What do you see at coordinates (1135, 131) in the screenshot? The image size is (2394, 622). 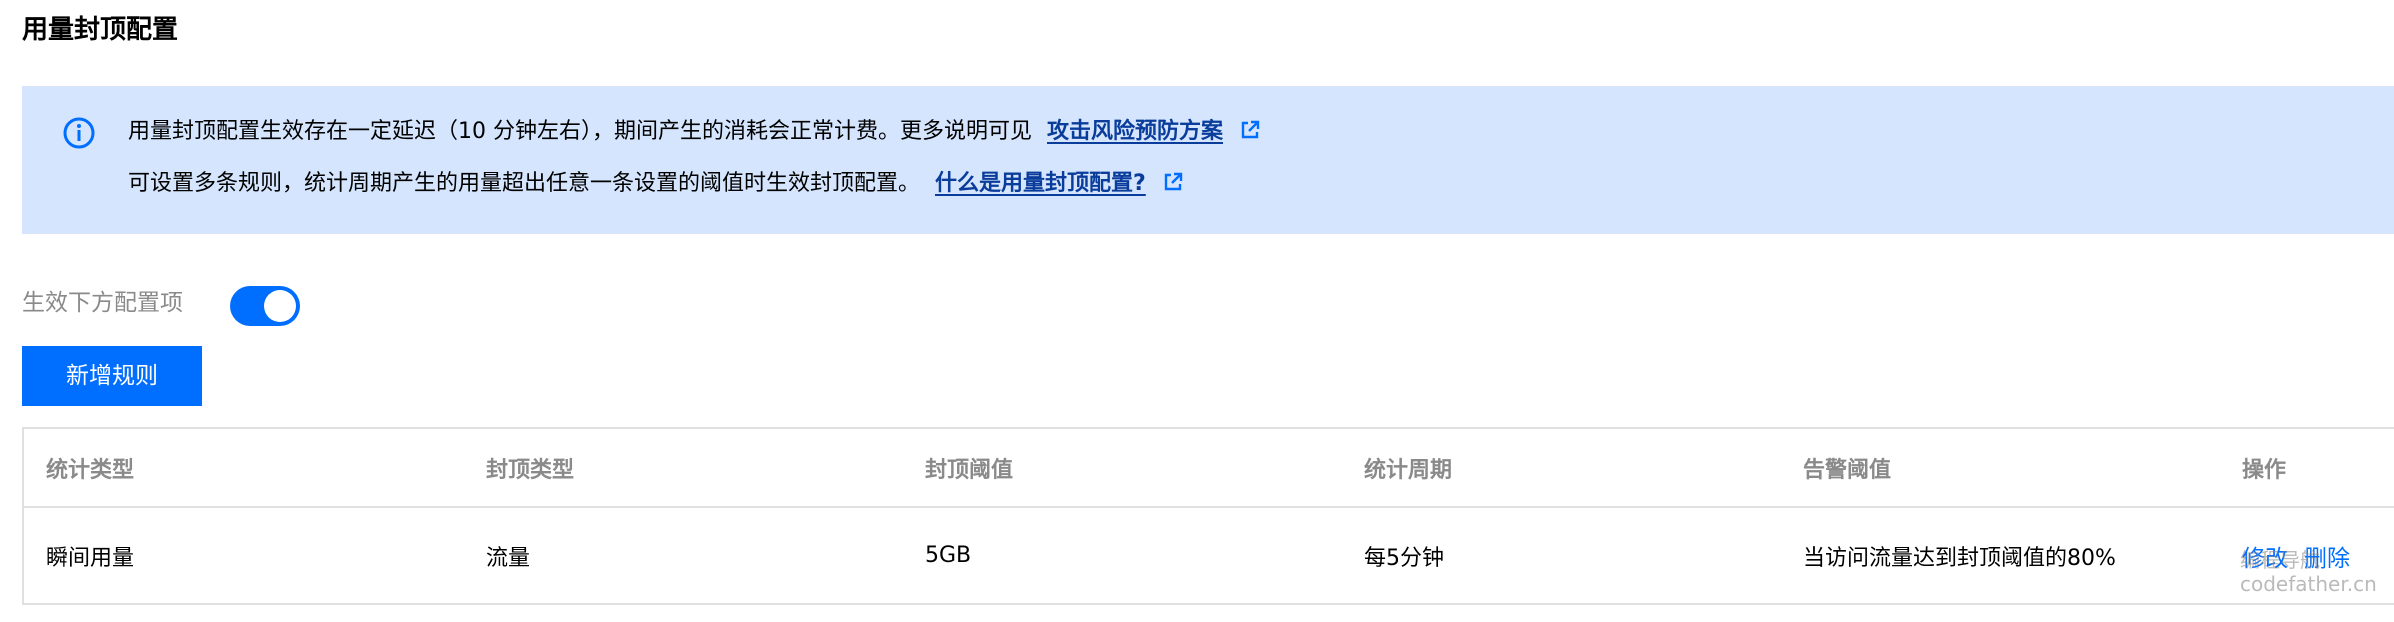 I see `attack-risk-link: 攻击风险预防方案` at bounding box center [1135, 131].